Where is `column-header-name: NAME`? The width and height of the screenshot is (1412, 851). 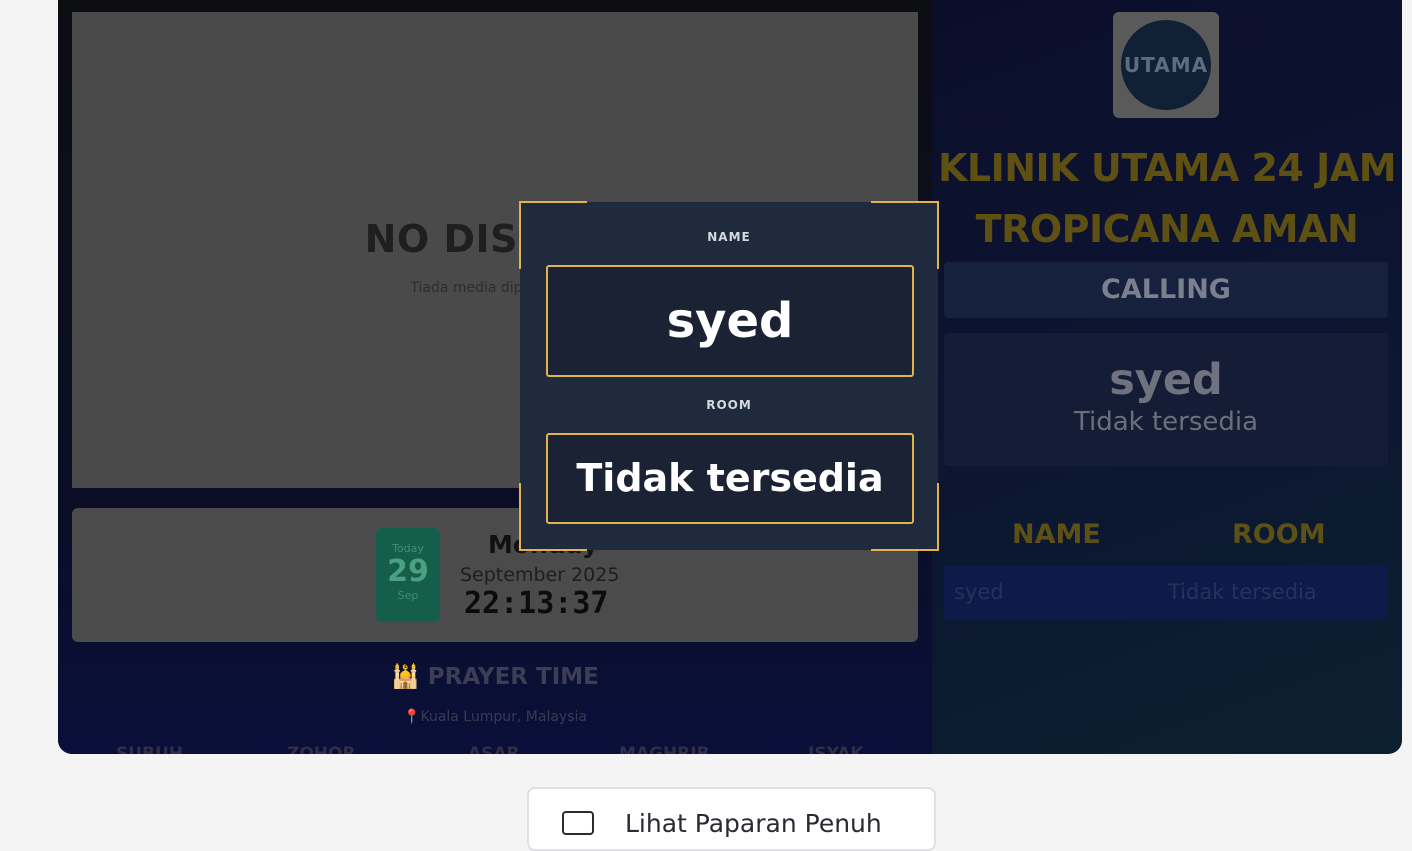
column-header-name: NAME is located at coordinates (1056, 534).